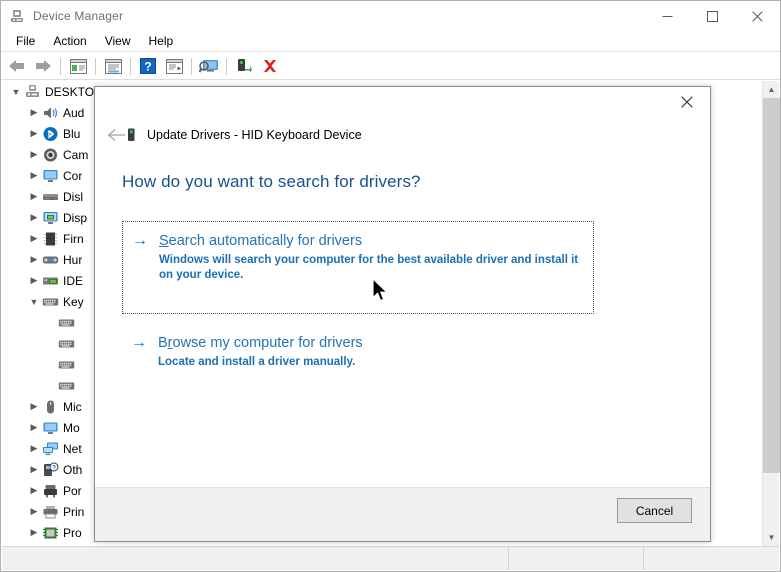 The width and height of the screenshot is (781, 572). I want to click on mouse-cursor, so click(381, 291).